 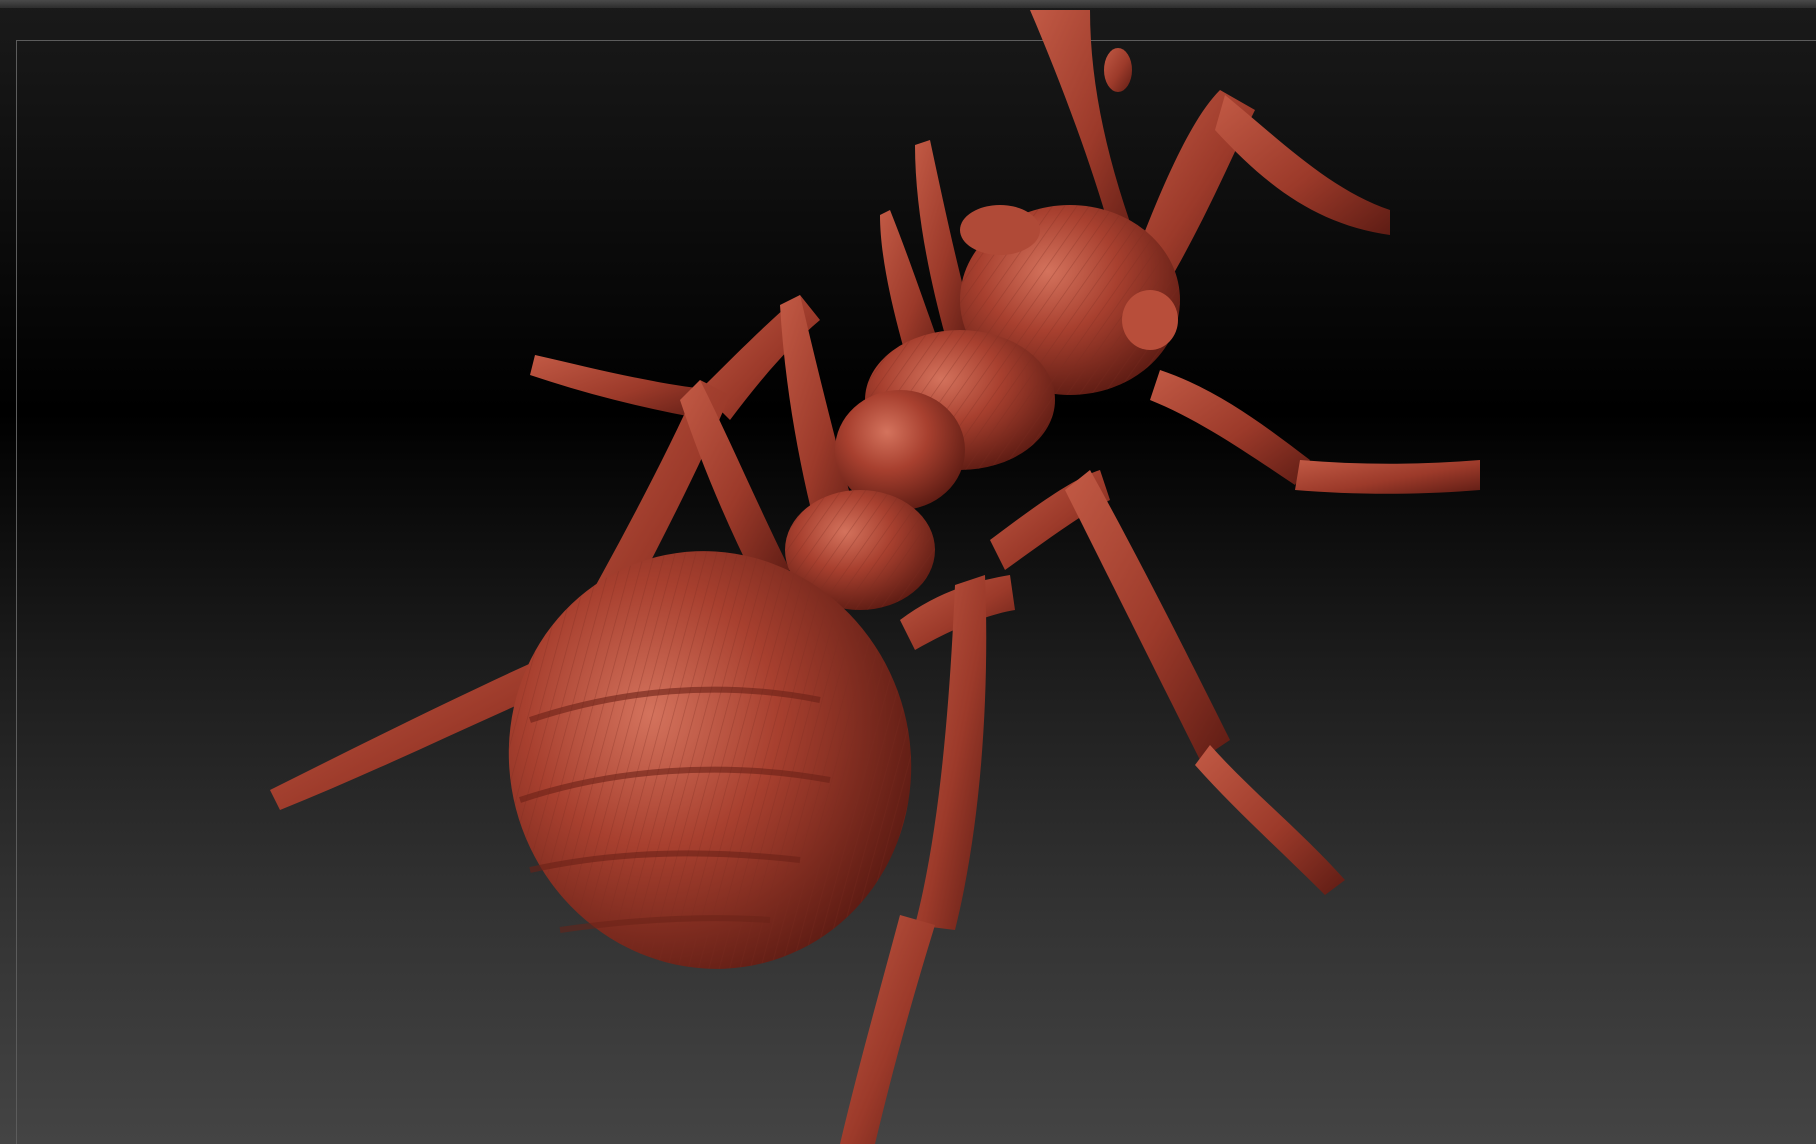 I want to click on leg-upper-right, so click(x=1260, y=185).